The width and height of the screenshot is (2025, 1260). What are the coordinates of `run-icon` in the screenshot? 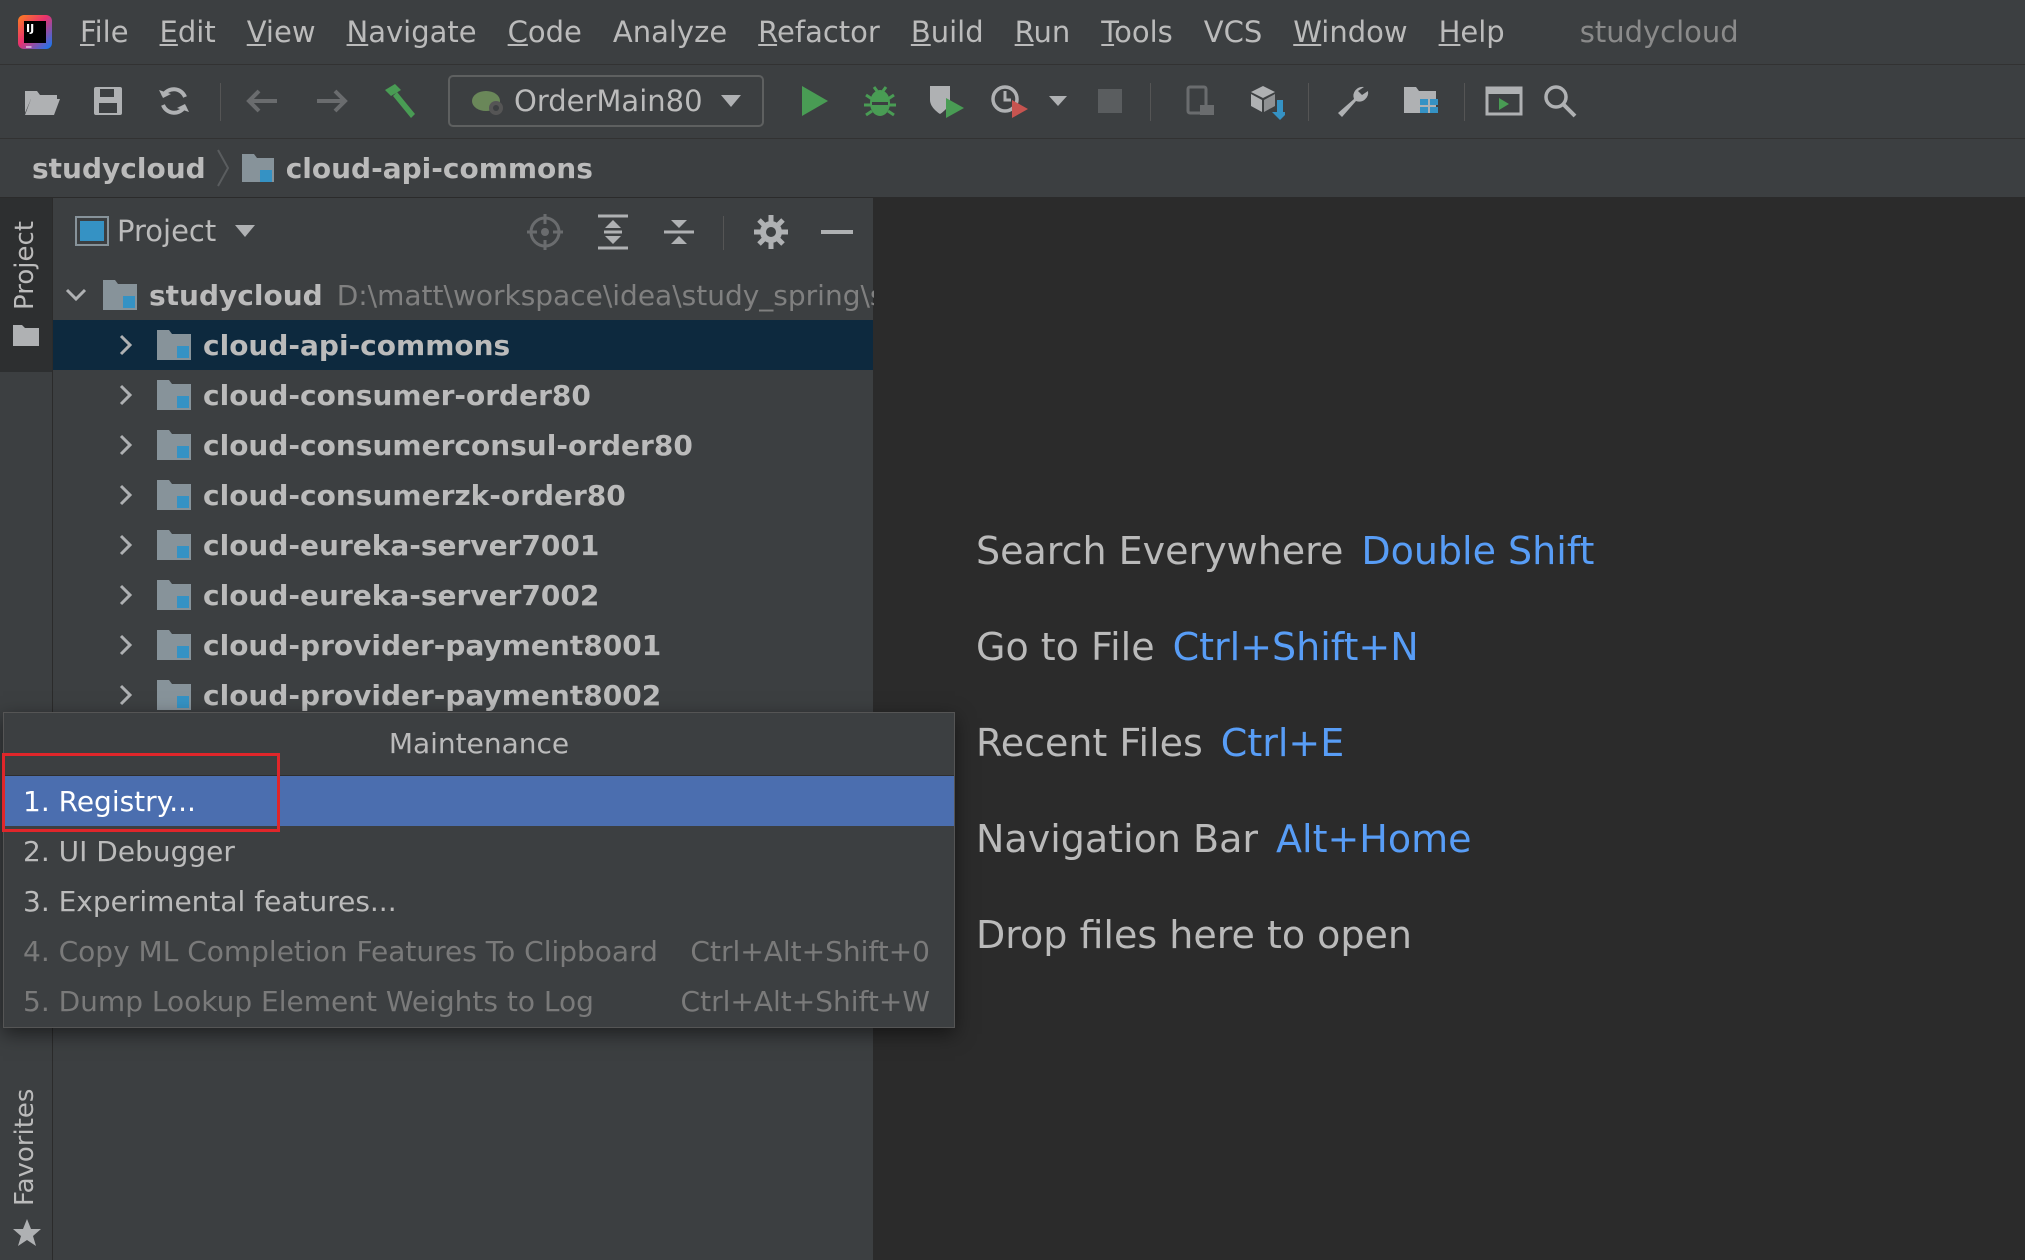 It's located at (814, 101).